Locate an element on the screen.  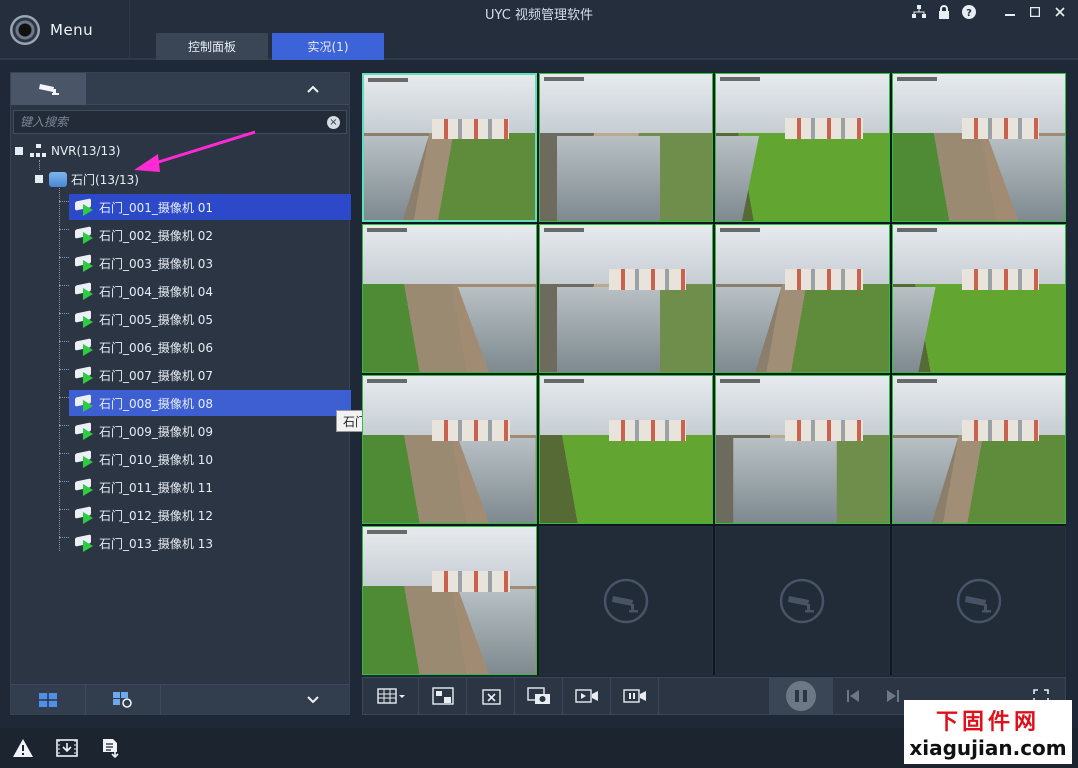
camera-label: 石门_013_摄像机 13 is located at coordinates (156, 543).